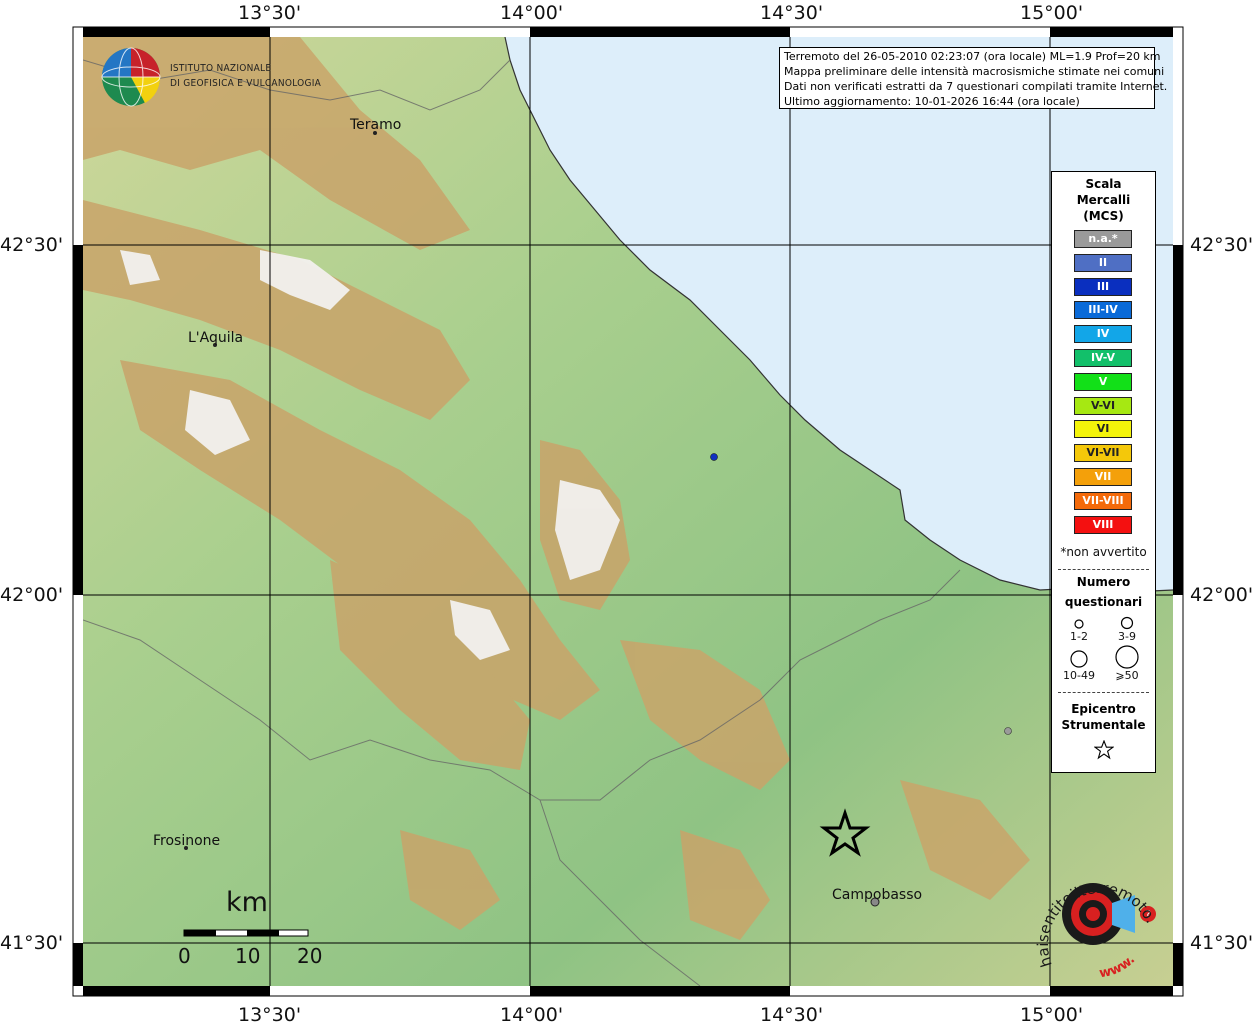 The image size is (1256, 1026). I want to click on lat-label-4230-left: 42°30', so click(32, 245).